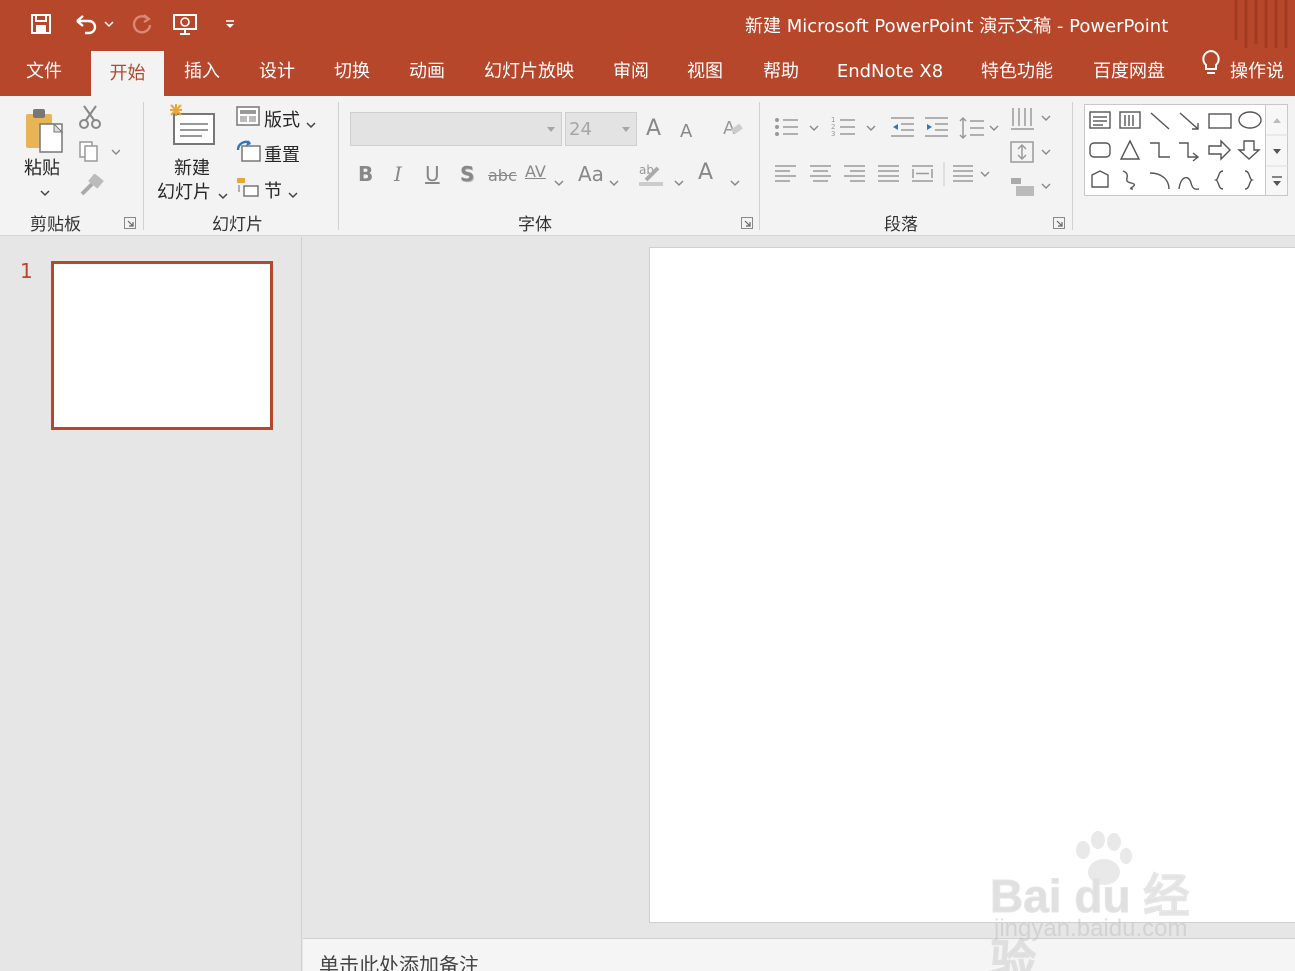 The height and width of the screenshot is (971, 1295). I want to click on line-shape-icon, so click(1160, 121).